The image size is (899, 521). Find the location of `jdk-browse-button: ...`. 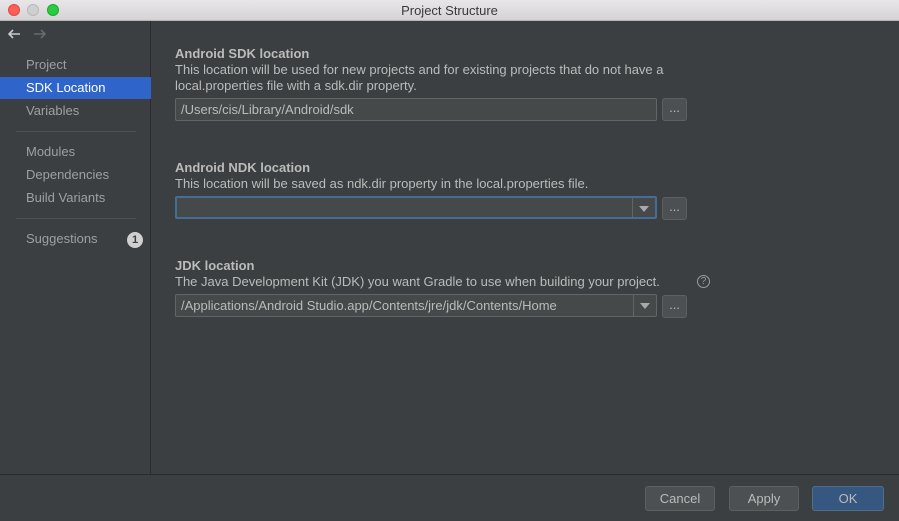

jdk-browse-button: ... is located at coordinates (674, 306).